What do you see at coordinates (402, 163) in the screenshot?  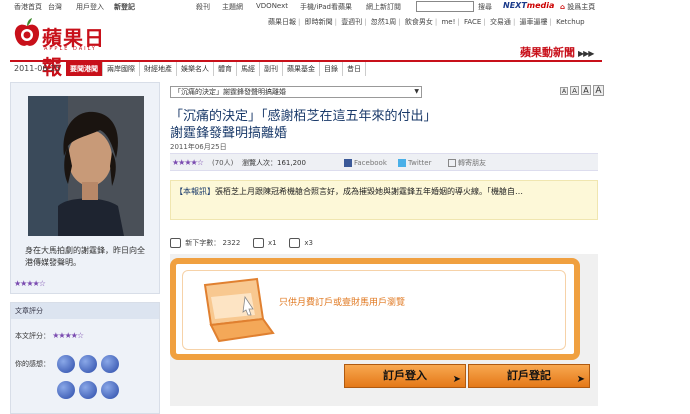 I see `twitter-icon` at bounding box center [402, 163].